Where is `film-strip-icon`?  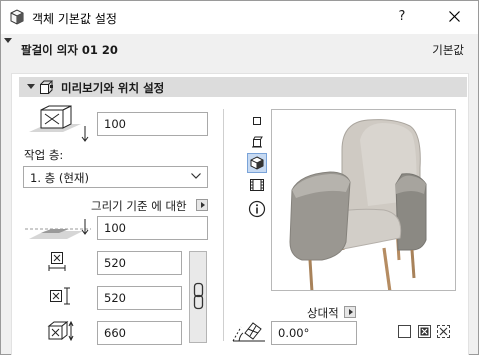
film-strip-icon is located at coordinates (257, 185).